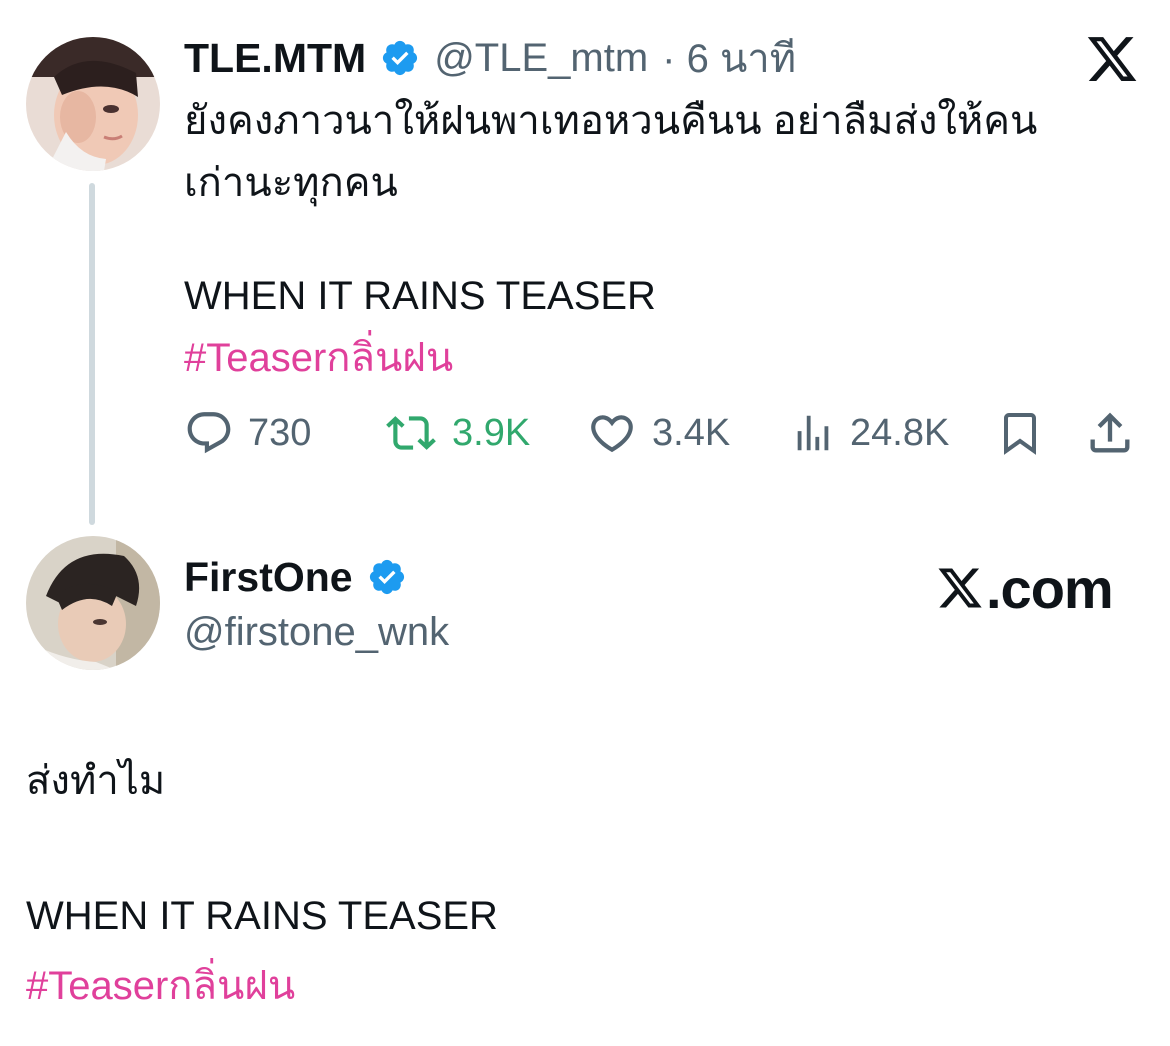  What do you see at coordinates (268, 577) in the screenshot?
I see `quoted-display-name: FirstOne` at bounding box center [268, 577].